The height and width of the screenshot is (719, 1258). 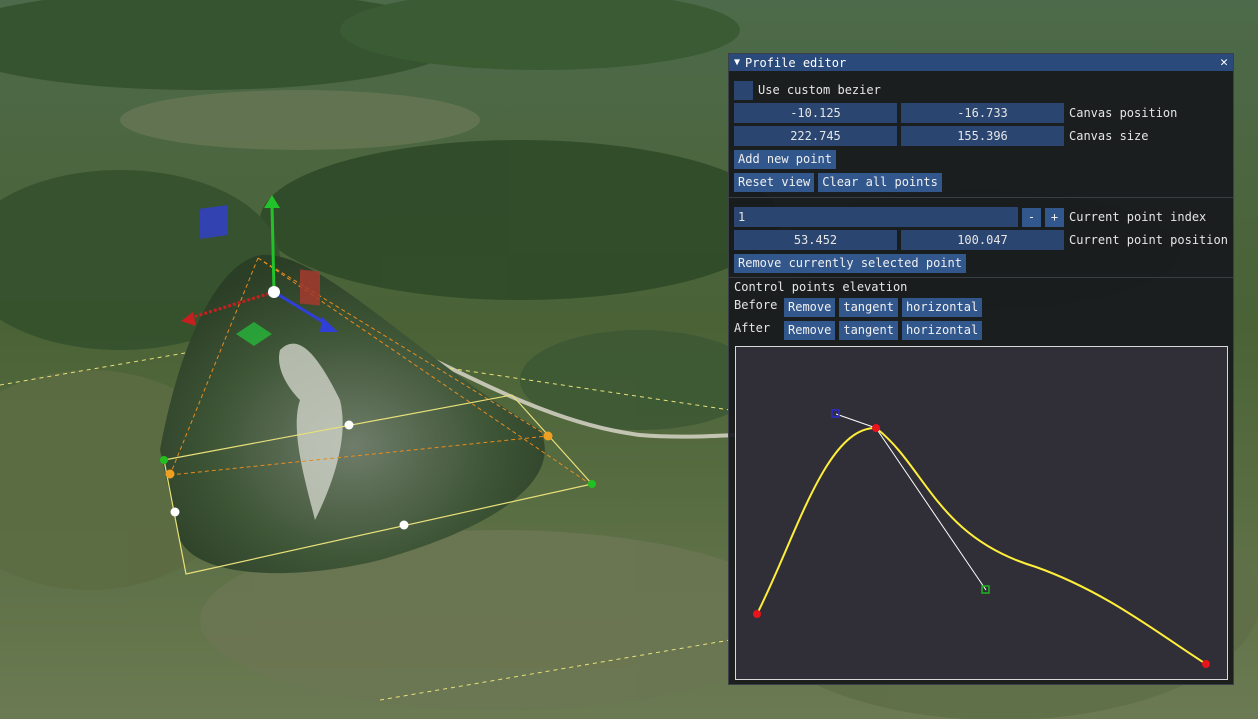 I want to click on use-custom-bezier-label: Use custom bezier, so click(x=819, y=90).